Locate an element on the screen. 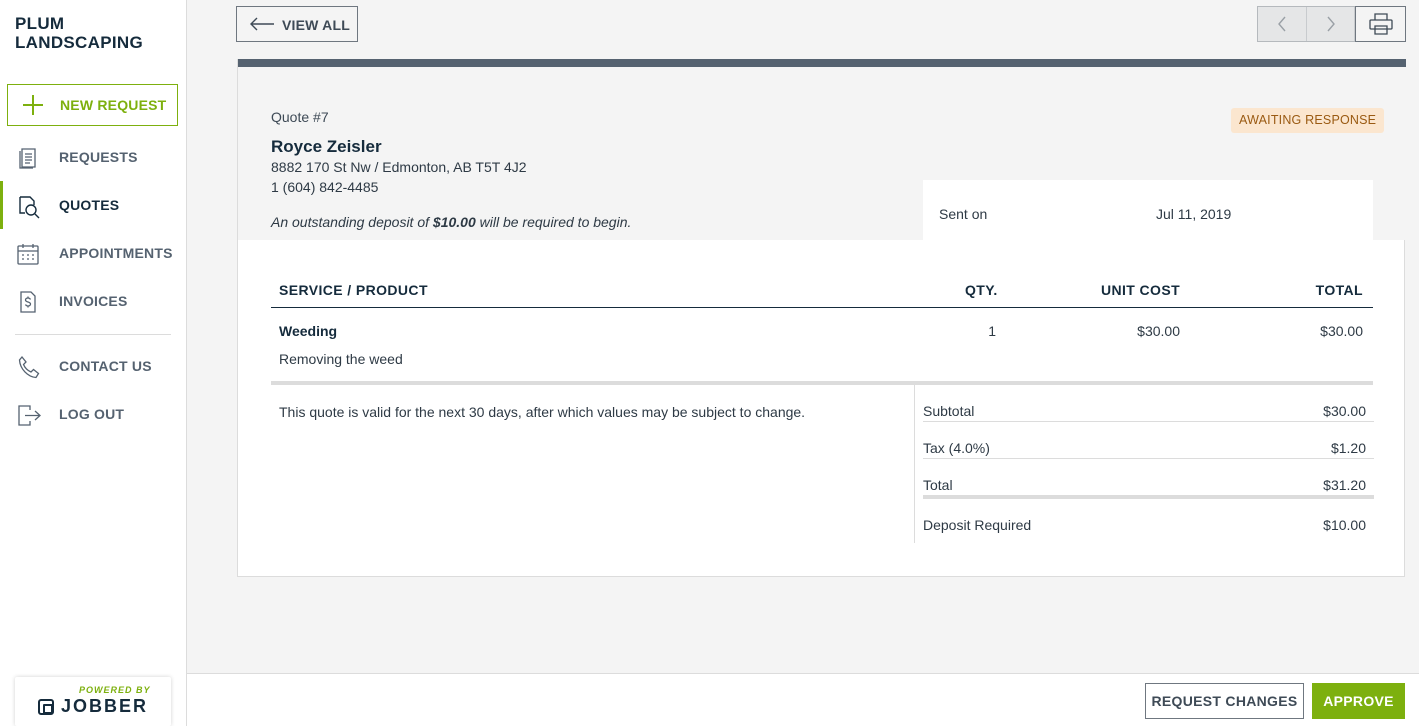 This screenshot has height=726, width=1419. quote-number: Quote #7 is located at coordinates (300, 117).